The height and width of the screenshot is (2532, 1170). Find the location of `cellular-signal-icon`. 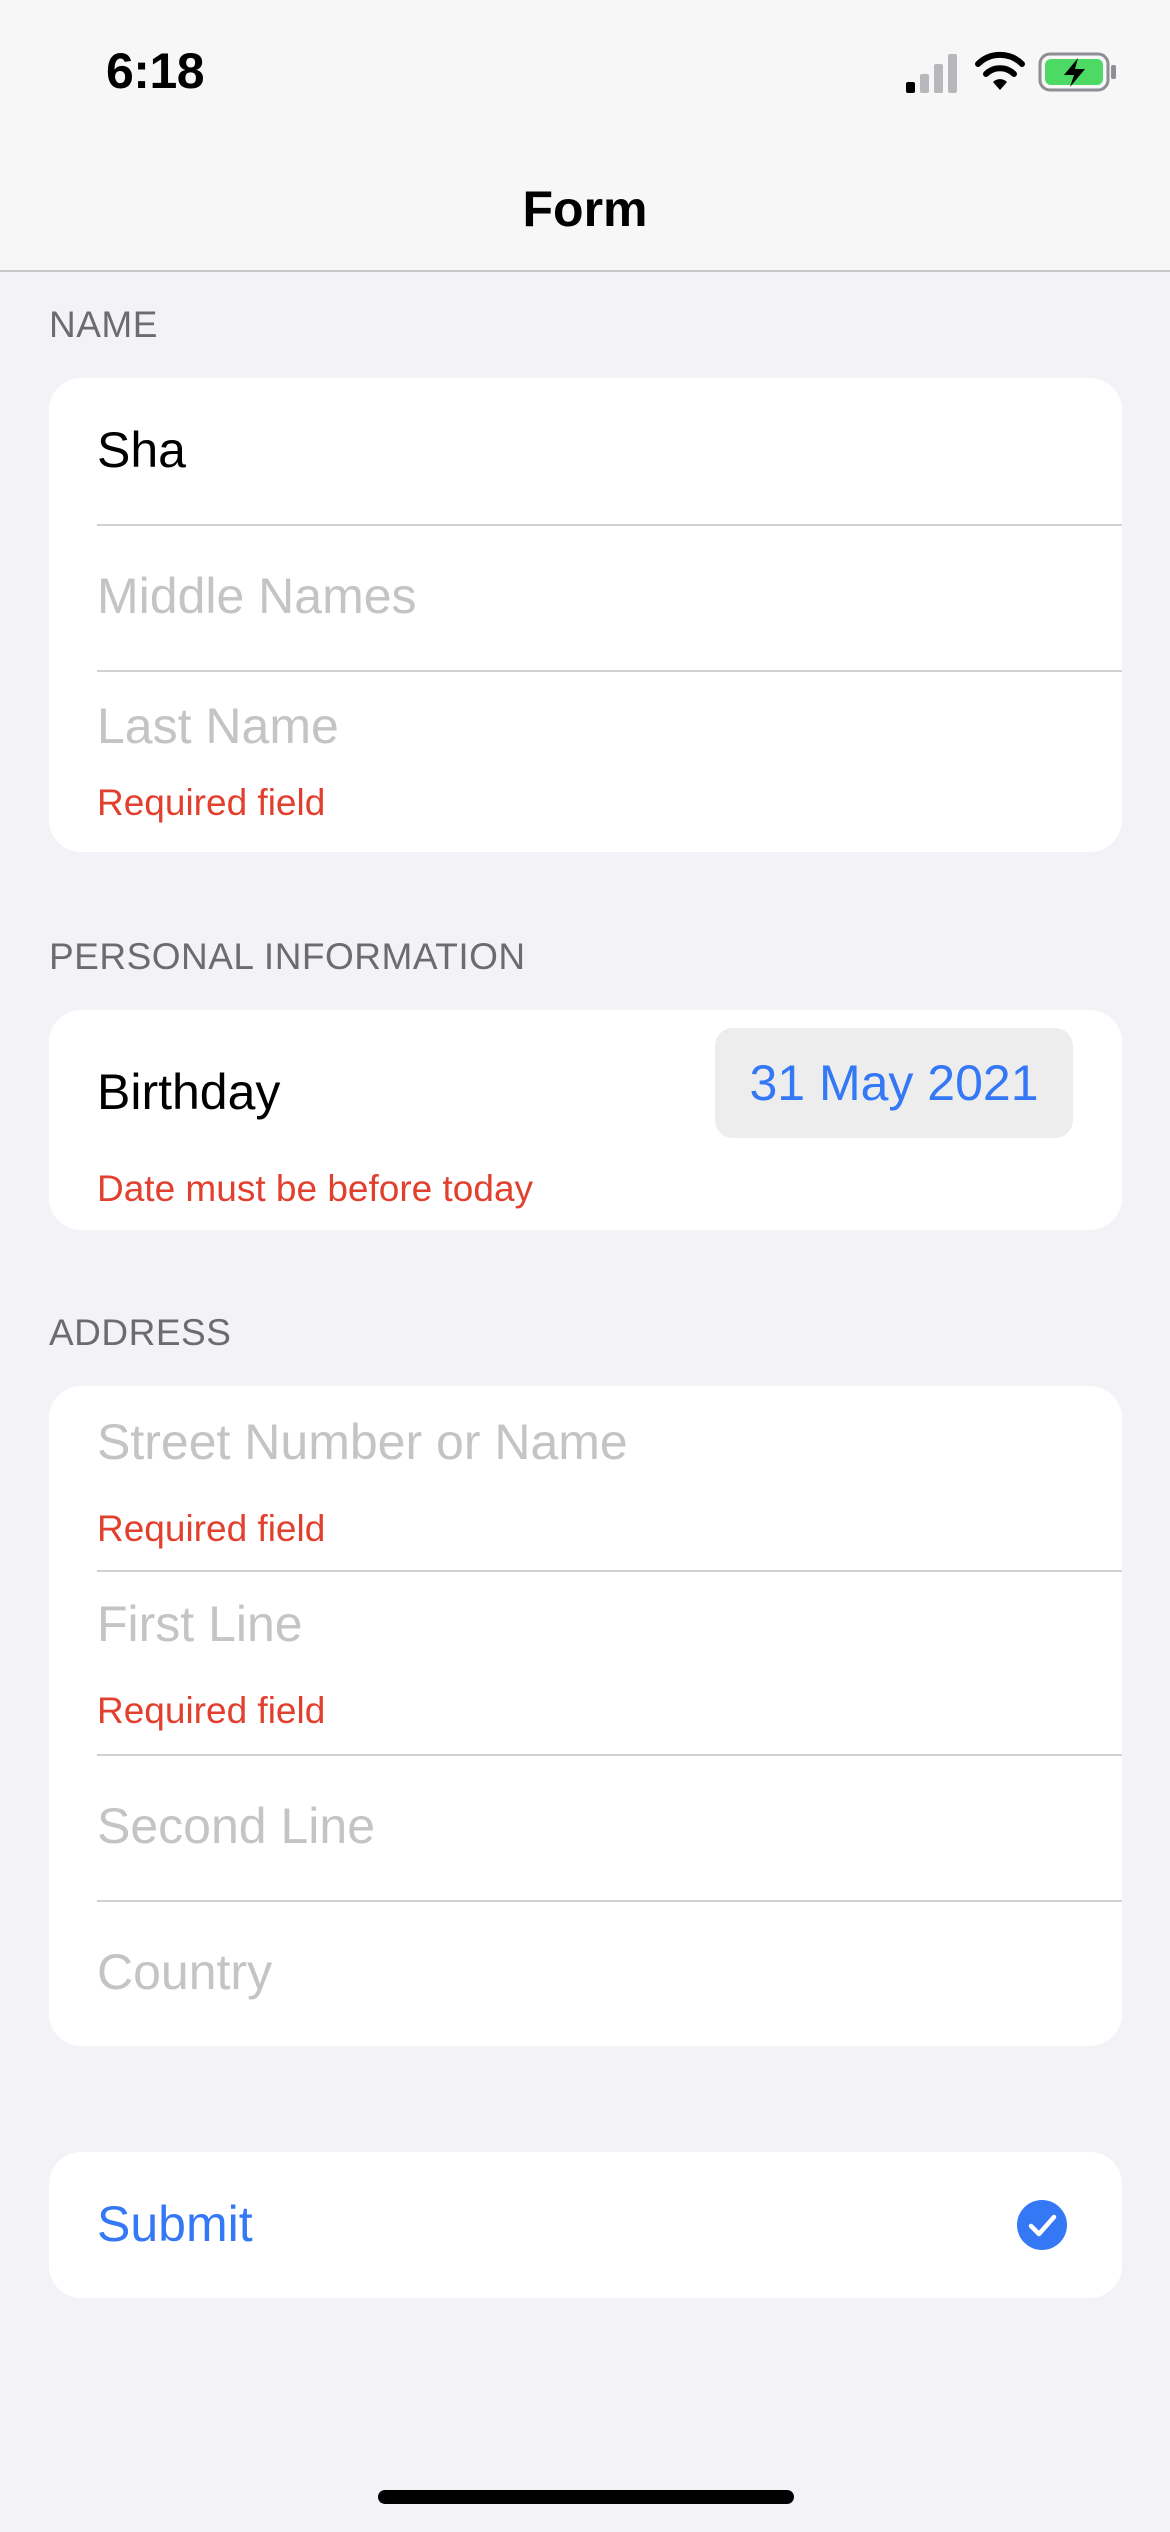

cellular-signal-icon is located at coordinates (931, 73).